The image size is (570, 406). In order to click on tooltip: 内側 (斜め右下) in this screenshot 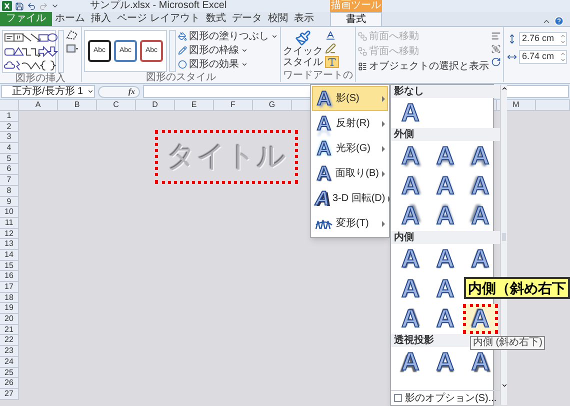, I will do `click(508, 343)`.